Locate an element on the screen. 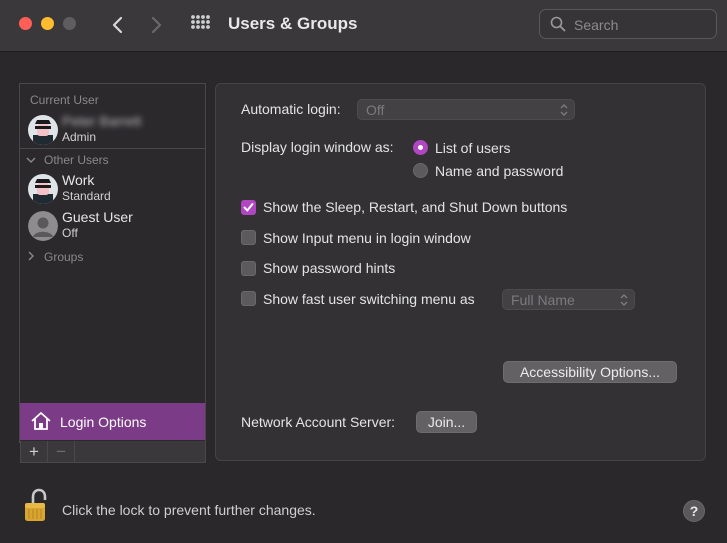 Image resolution: width=727 pixels, height=543 pixels. network-server-label: Network Account Server: is located at coordinates (318, 422).